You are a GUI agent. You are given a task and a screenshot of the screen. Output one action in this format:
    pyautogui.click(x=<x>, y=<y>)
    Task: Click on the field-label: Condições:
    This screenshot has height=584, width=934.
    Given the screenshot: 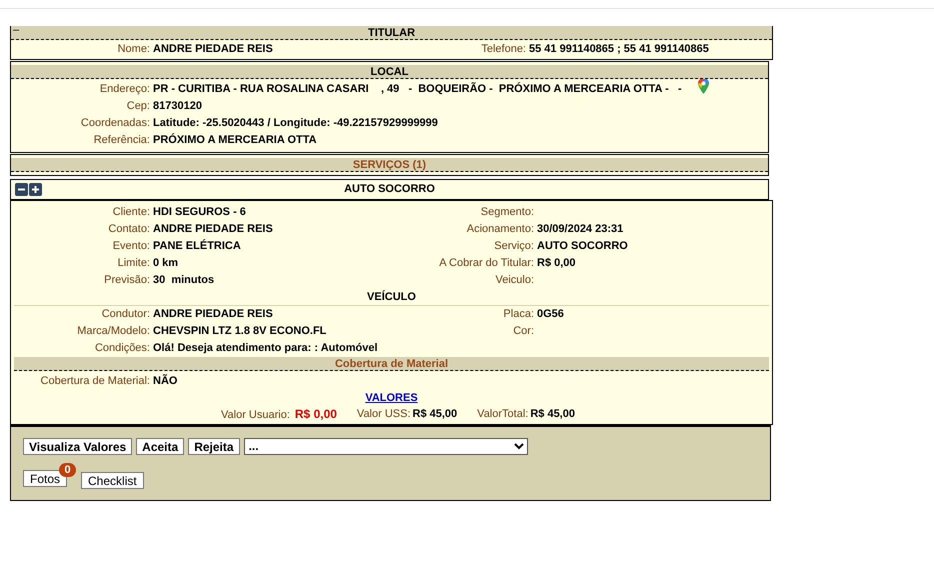 What is the action you would take?
    pyautogui.click(x=122, y=348)
    